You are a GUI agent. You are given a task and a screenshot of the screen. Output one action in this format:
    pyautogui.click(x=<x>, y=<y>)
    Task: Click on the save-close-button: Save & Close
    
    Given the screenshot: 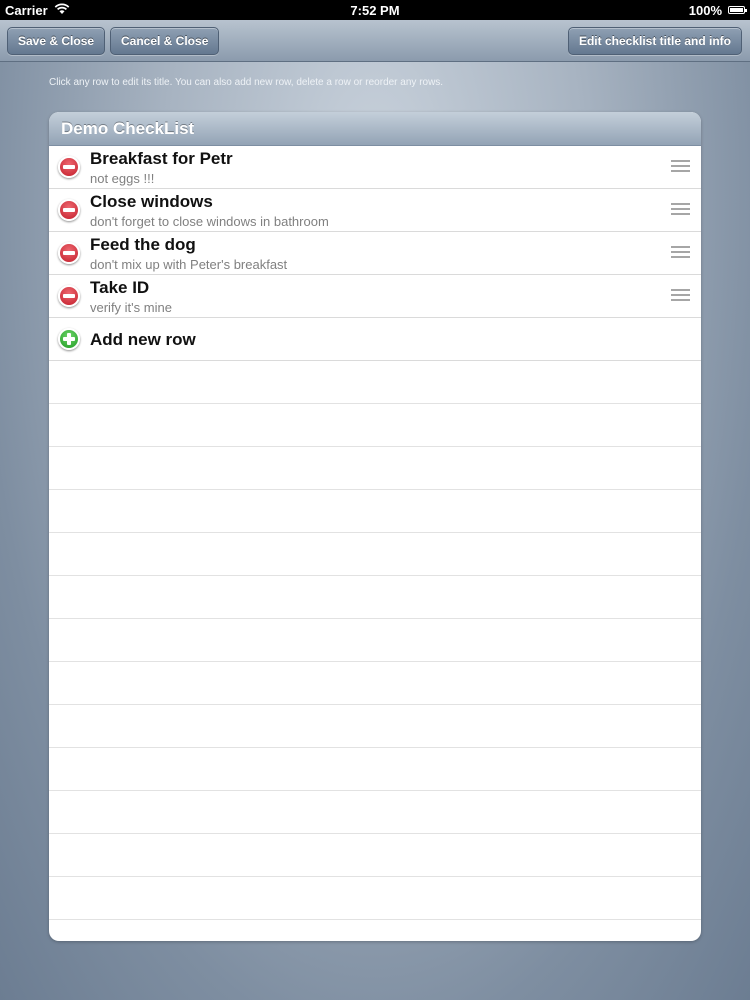 What is the action you would take?
    pyautogui.click(x=56, y=41)
    